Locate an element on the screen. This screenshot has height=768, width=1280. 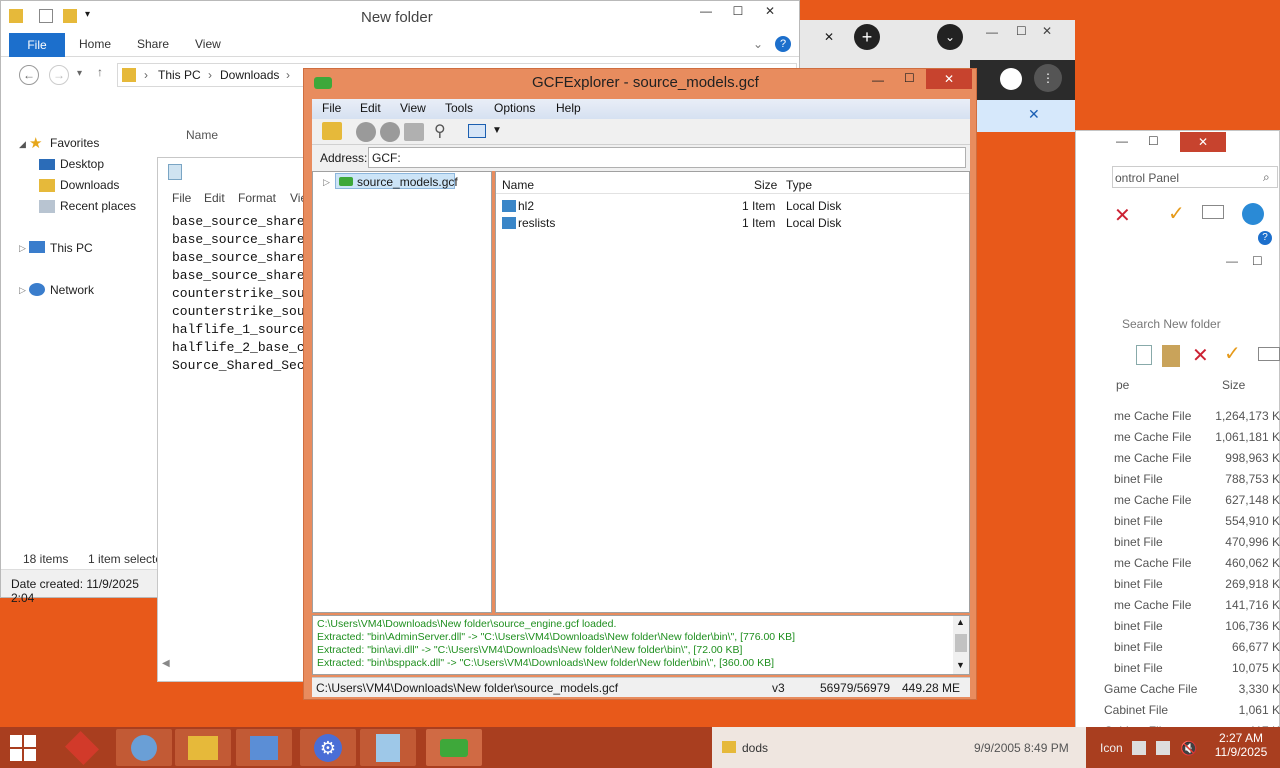
taskbar-gcfexplorer is located at coordinates (454, 747).